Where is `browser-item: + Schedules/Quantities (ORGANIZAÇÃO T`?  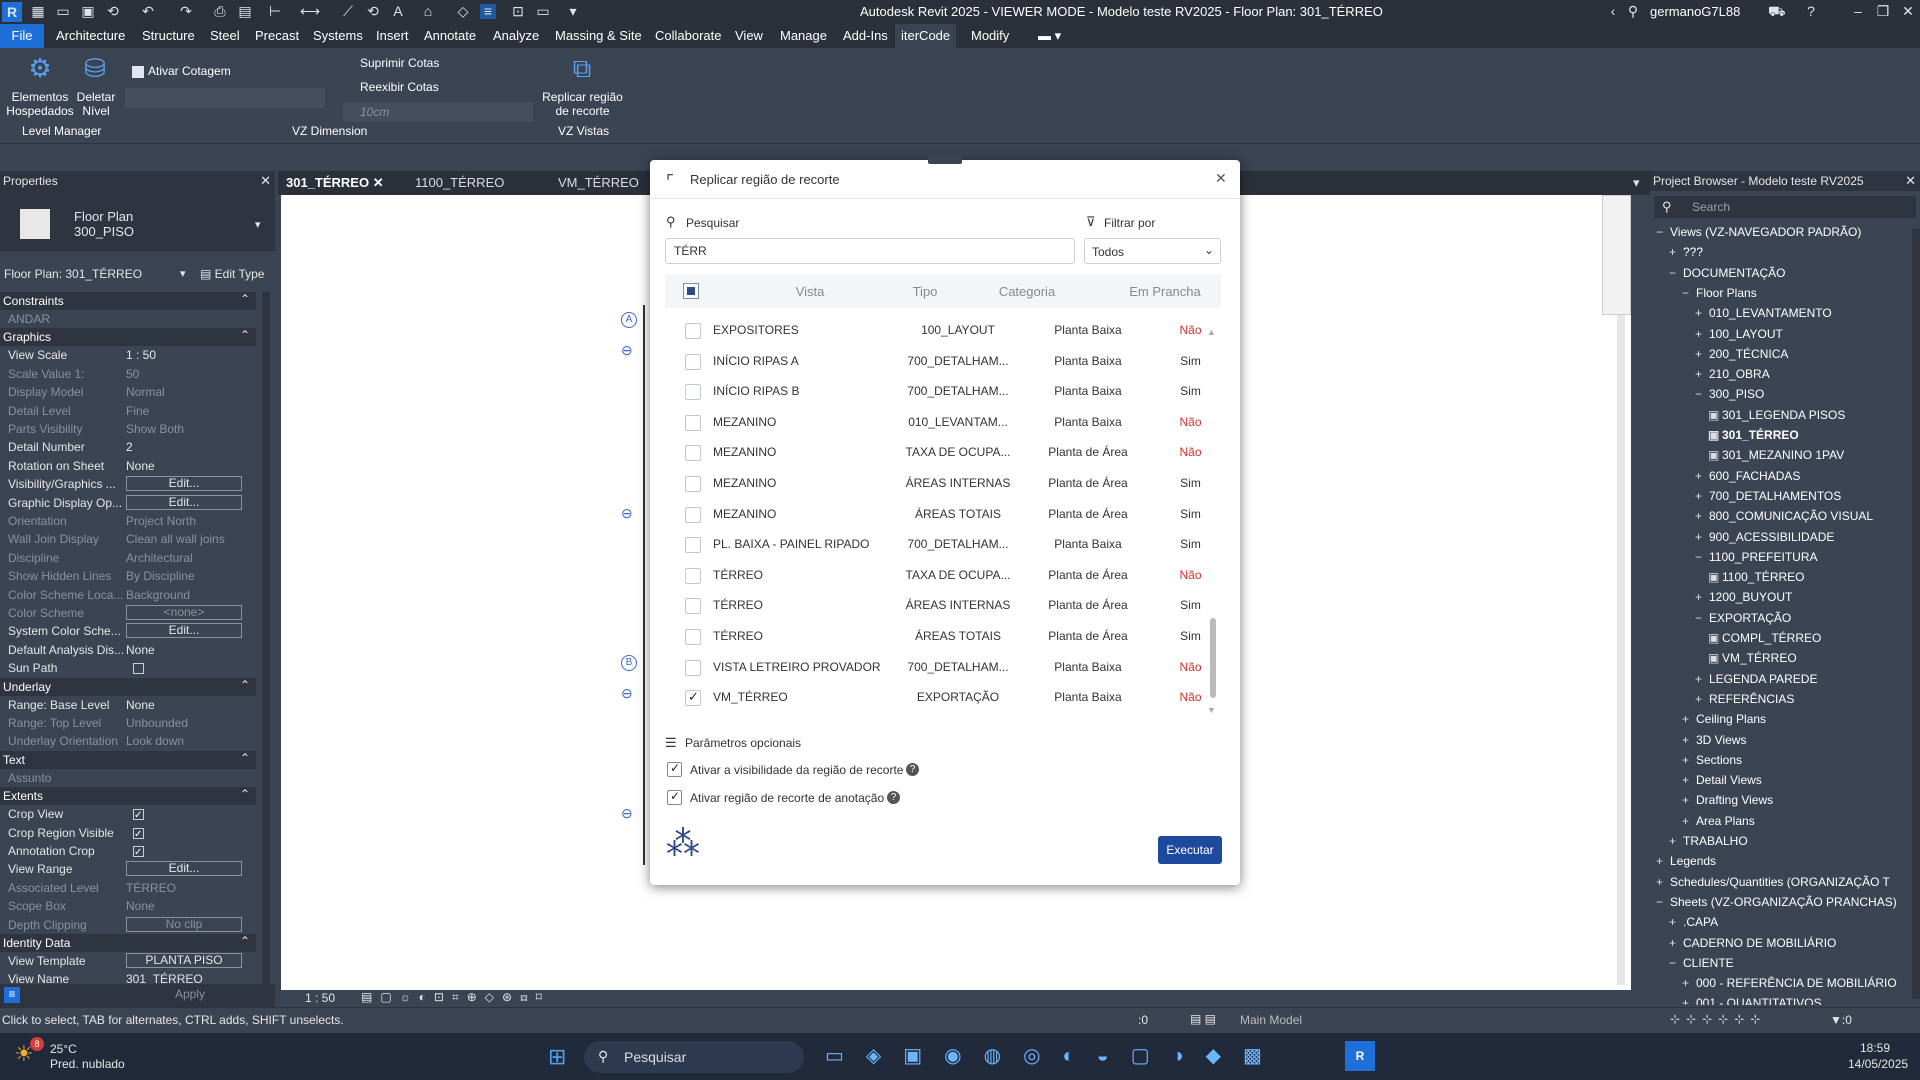
browser-item: + Schedules/Quantities (ORGANIZAÇÃO T is located at coordinates (1773, 882).